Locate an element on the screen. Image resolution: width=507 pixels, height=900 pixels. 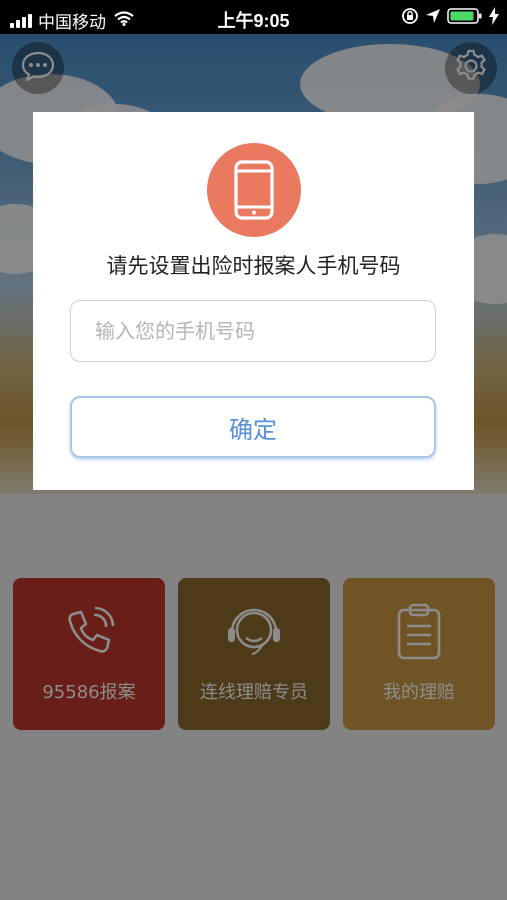
confirm-button: 确定 is located at coordinates (253, 427).